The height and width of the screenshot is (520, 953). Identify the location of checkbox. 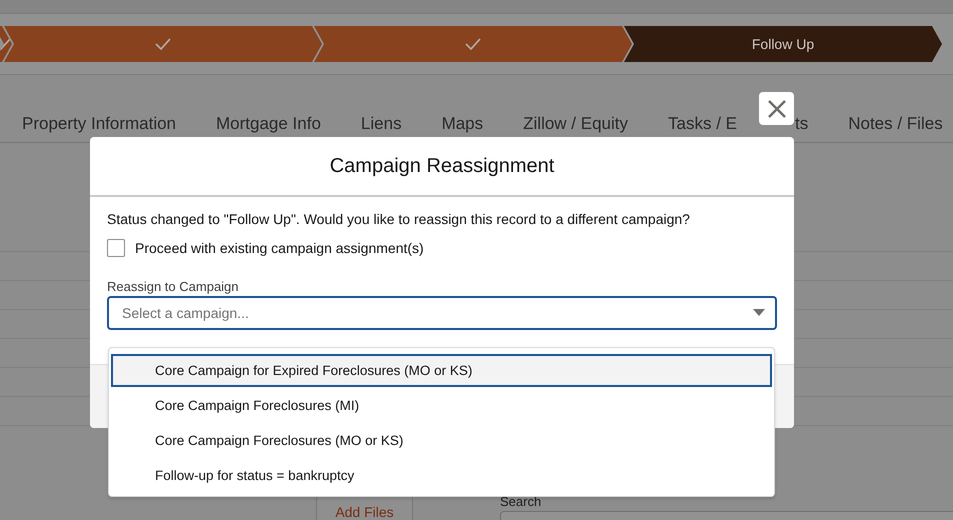
(116, 248).